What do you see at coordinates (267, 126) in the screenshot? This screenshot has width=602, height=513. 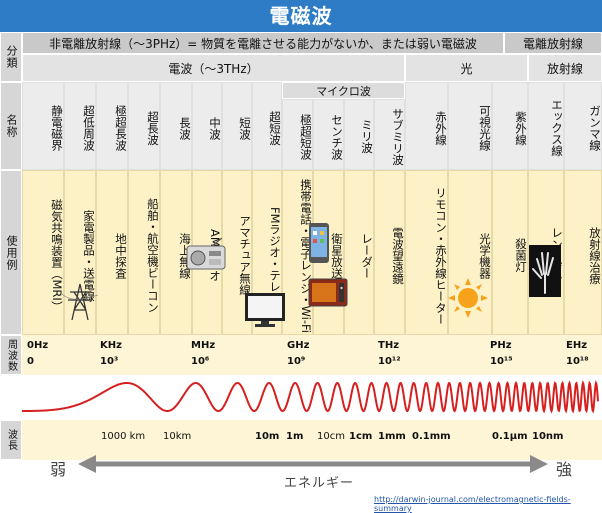 I see `name-vhf: 超短波` at bounding box center [267, 126].